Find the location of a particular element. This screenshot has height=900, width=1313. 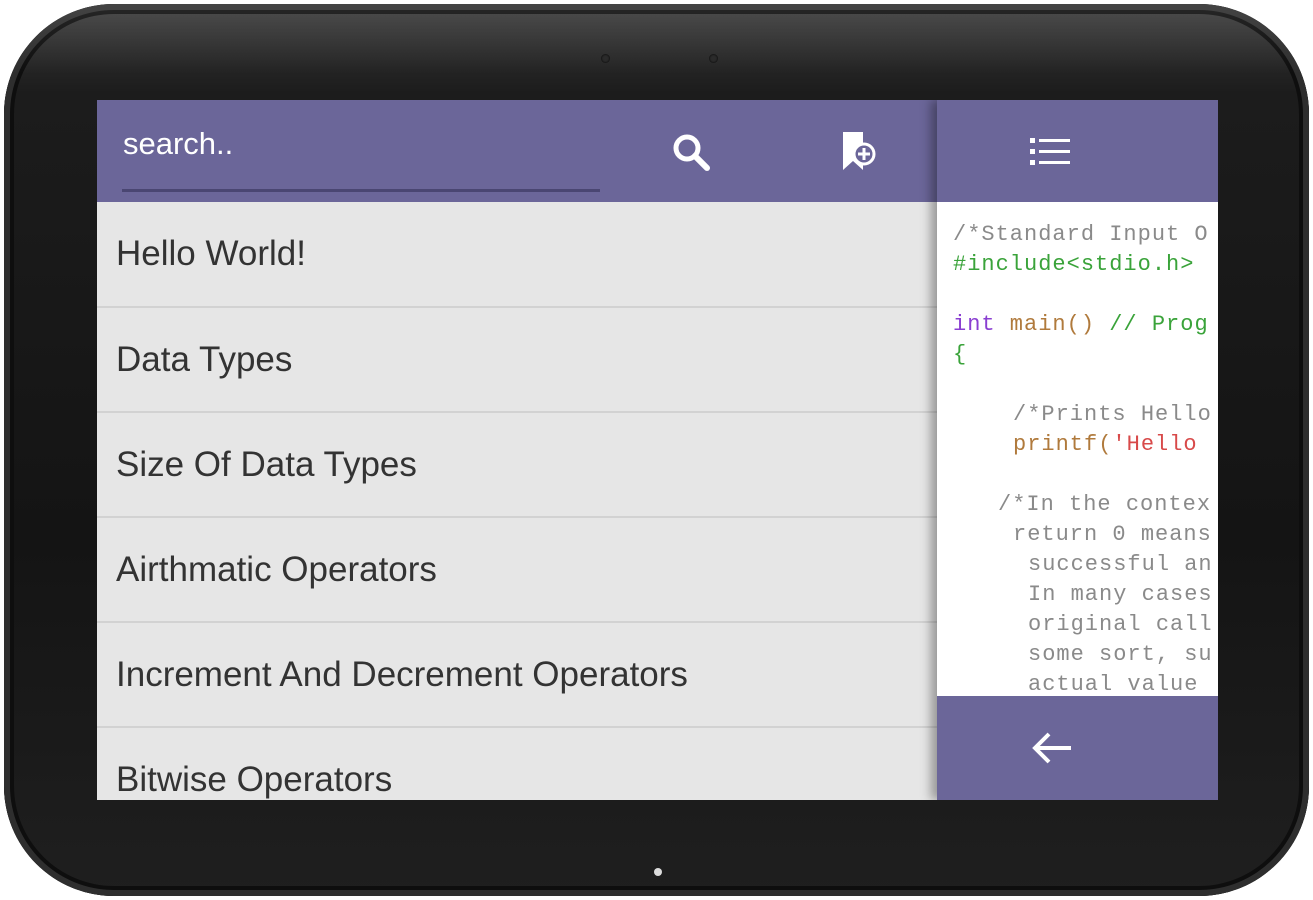

search-button is located at coordinates (691, 152).